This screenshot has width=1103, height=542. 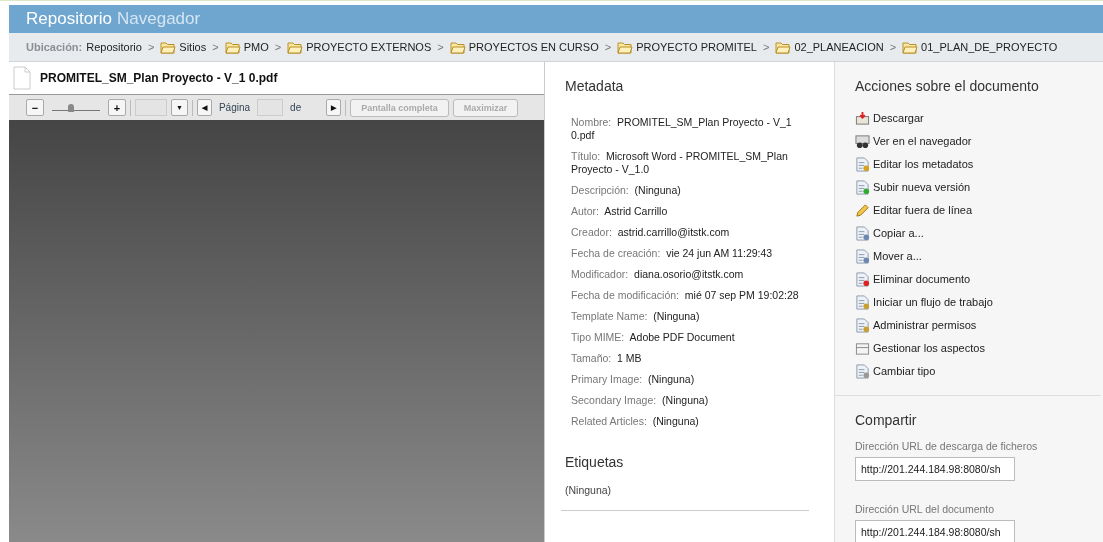 I want to click on section-title: Acciones sobre el documento, so click(x=947, y=86).